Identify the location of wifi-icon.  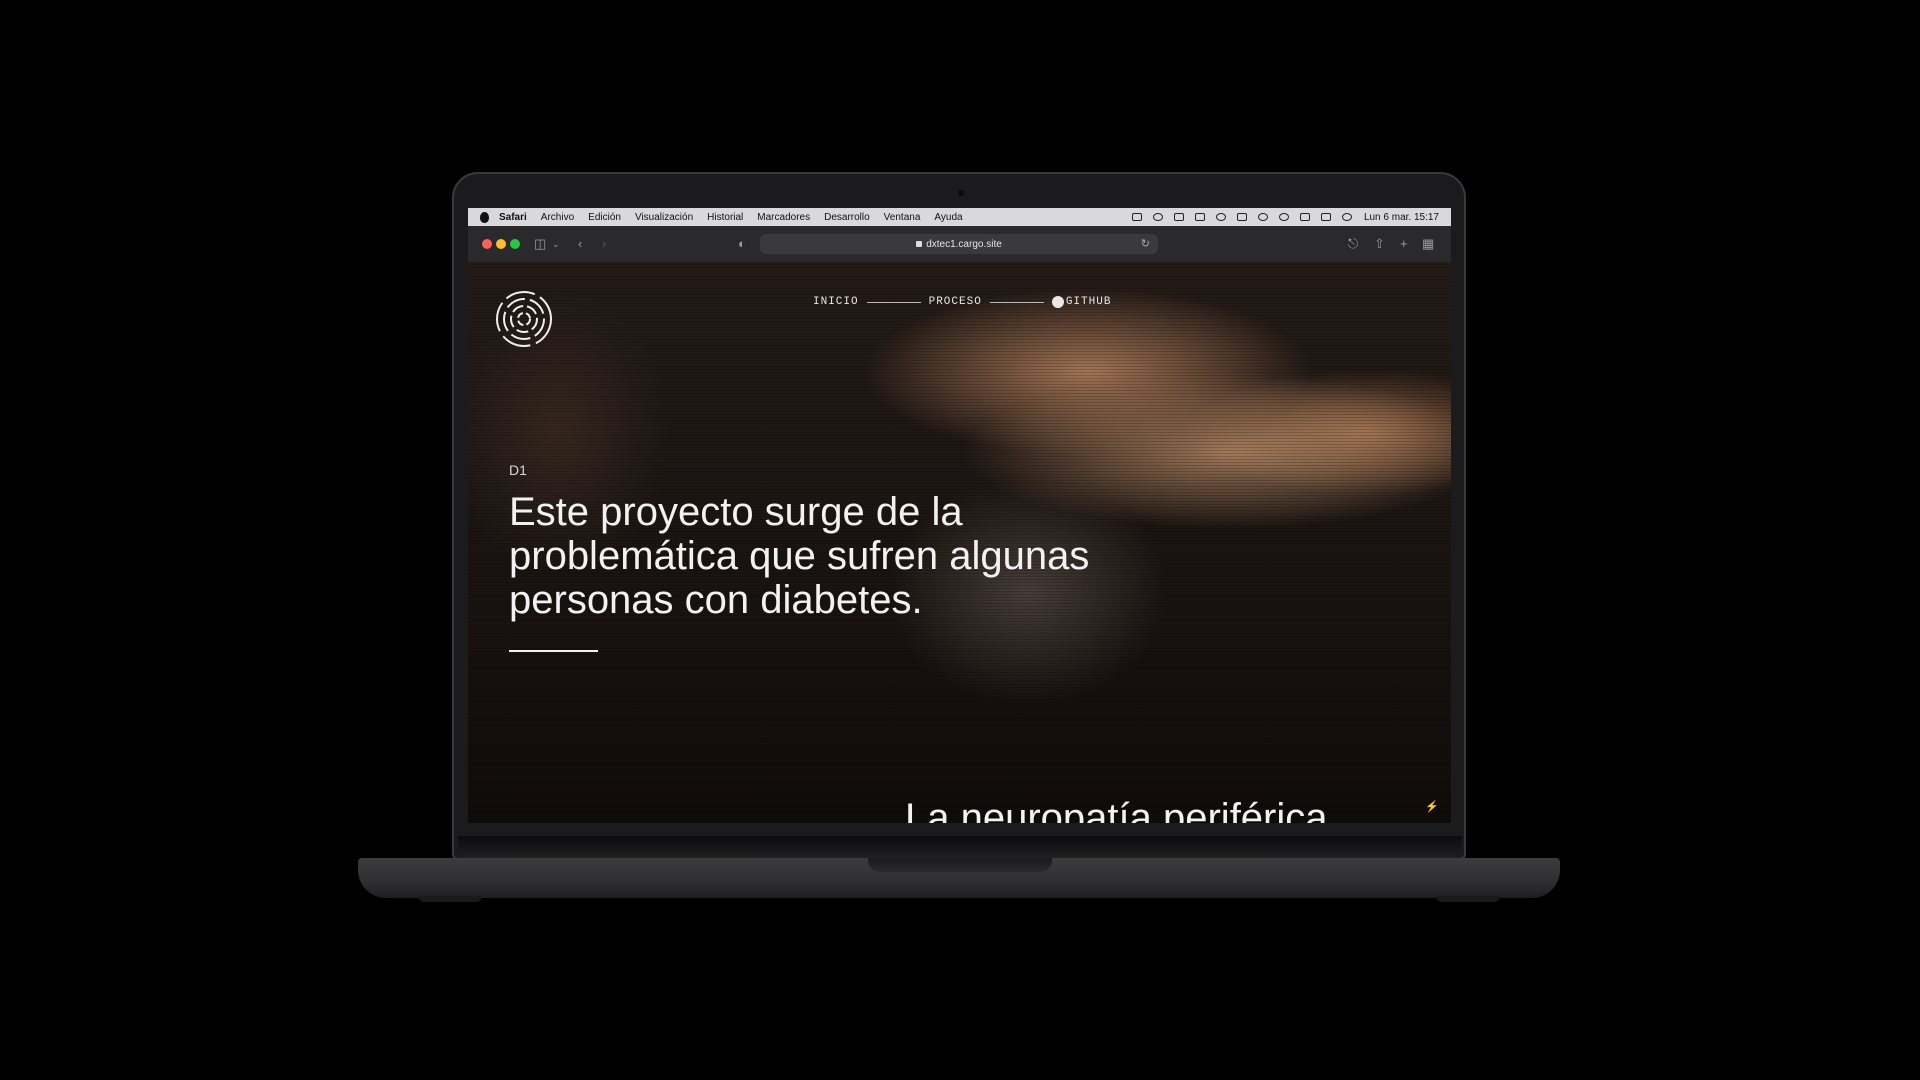
(1262, 217).